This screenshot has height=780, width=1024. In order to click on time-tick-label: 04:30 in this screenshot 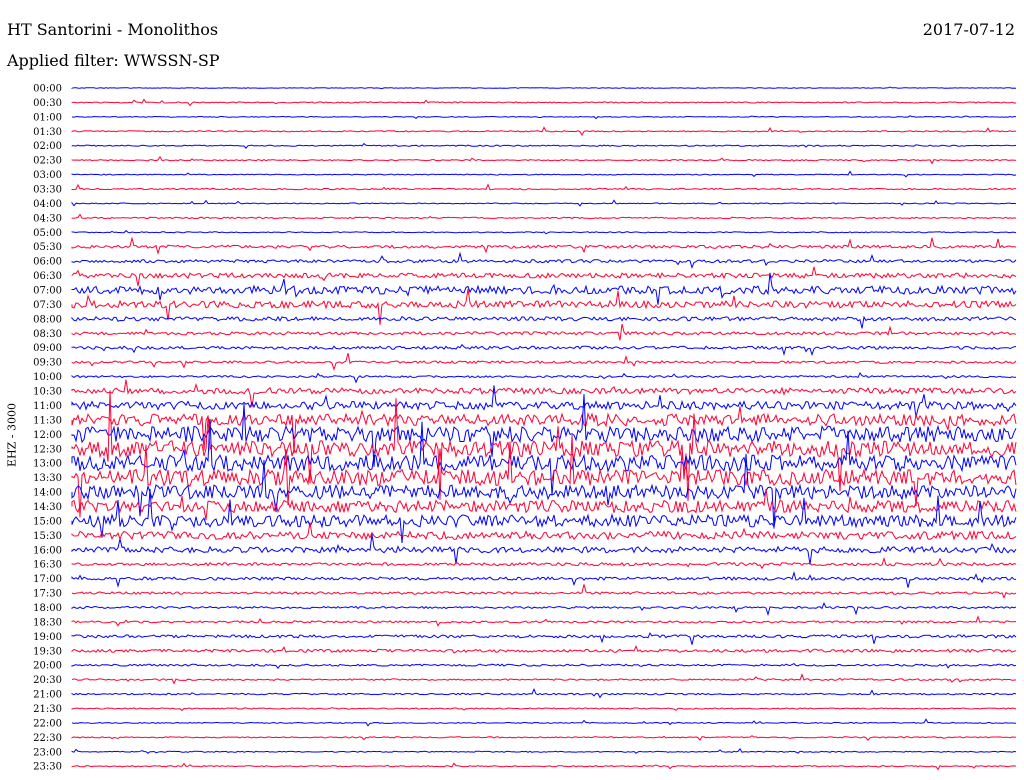, I will do `click(47, 218)`.